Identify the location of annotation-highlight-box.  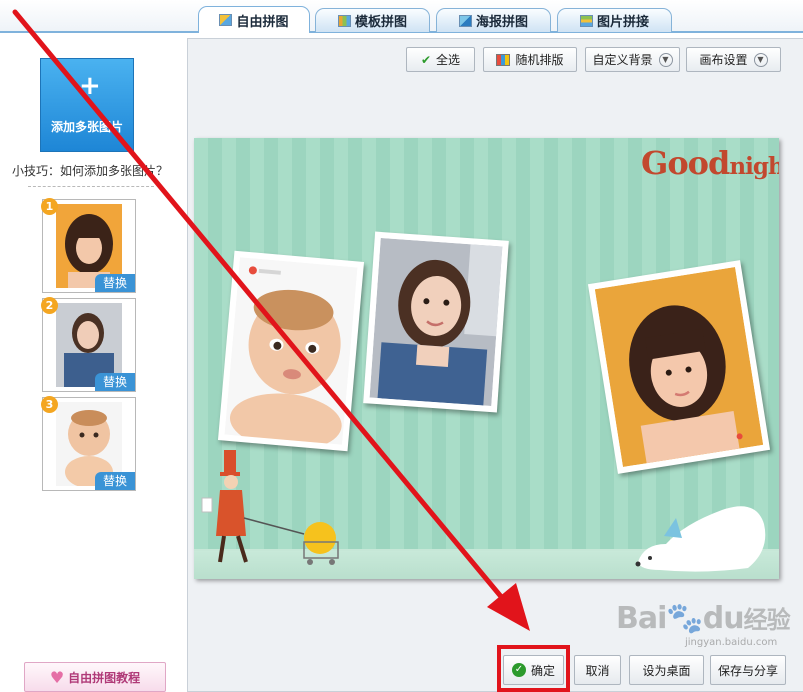
(533, 668).